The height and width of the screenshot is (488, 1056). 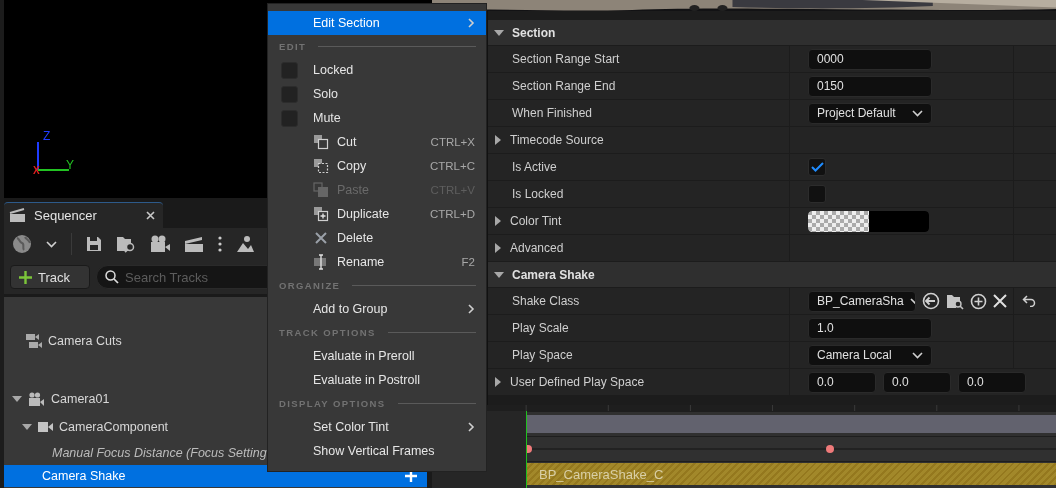 I want to click on movie-camera-icon, so click(x=160, y=244).